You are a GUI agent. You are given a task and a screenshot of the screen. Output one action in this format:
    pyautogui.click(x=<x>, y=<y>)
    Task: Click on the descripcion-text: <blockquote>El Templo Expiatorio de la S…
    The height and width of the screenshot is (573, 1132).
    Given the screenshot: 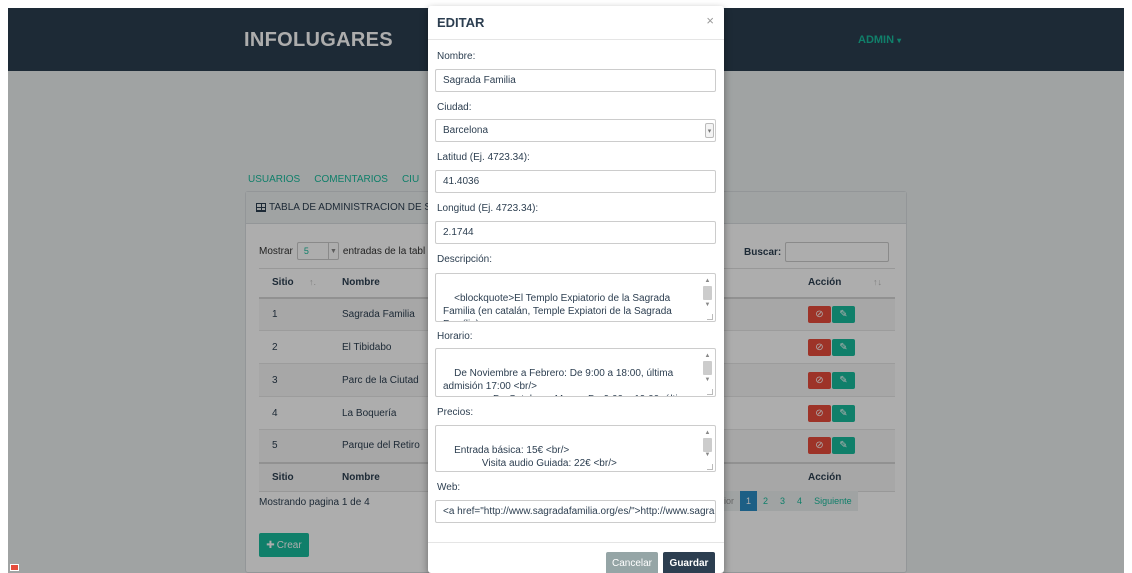 What is the action you would take?
    pyautogui.click(x=557, y=307)
    